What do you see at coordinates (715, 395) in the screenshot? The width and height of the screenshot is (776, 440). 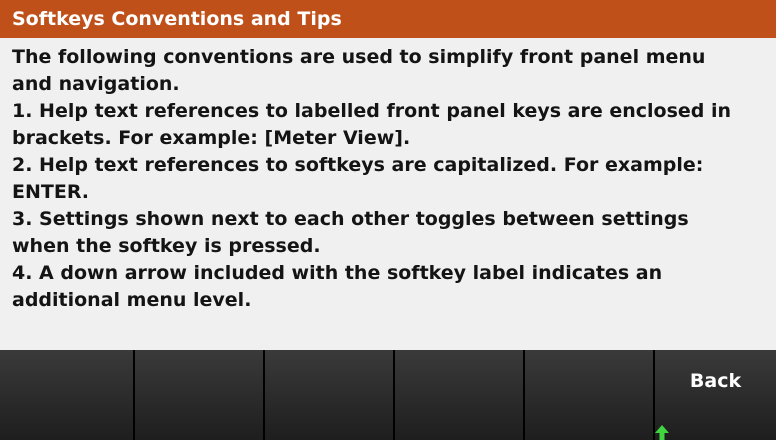 I see `back-softkey: Back` at bounding box center [715, 395].